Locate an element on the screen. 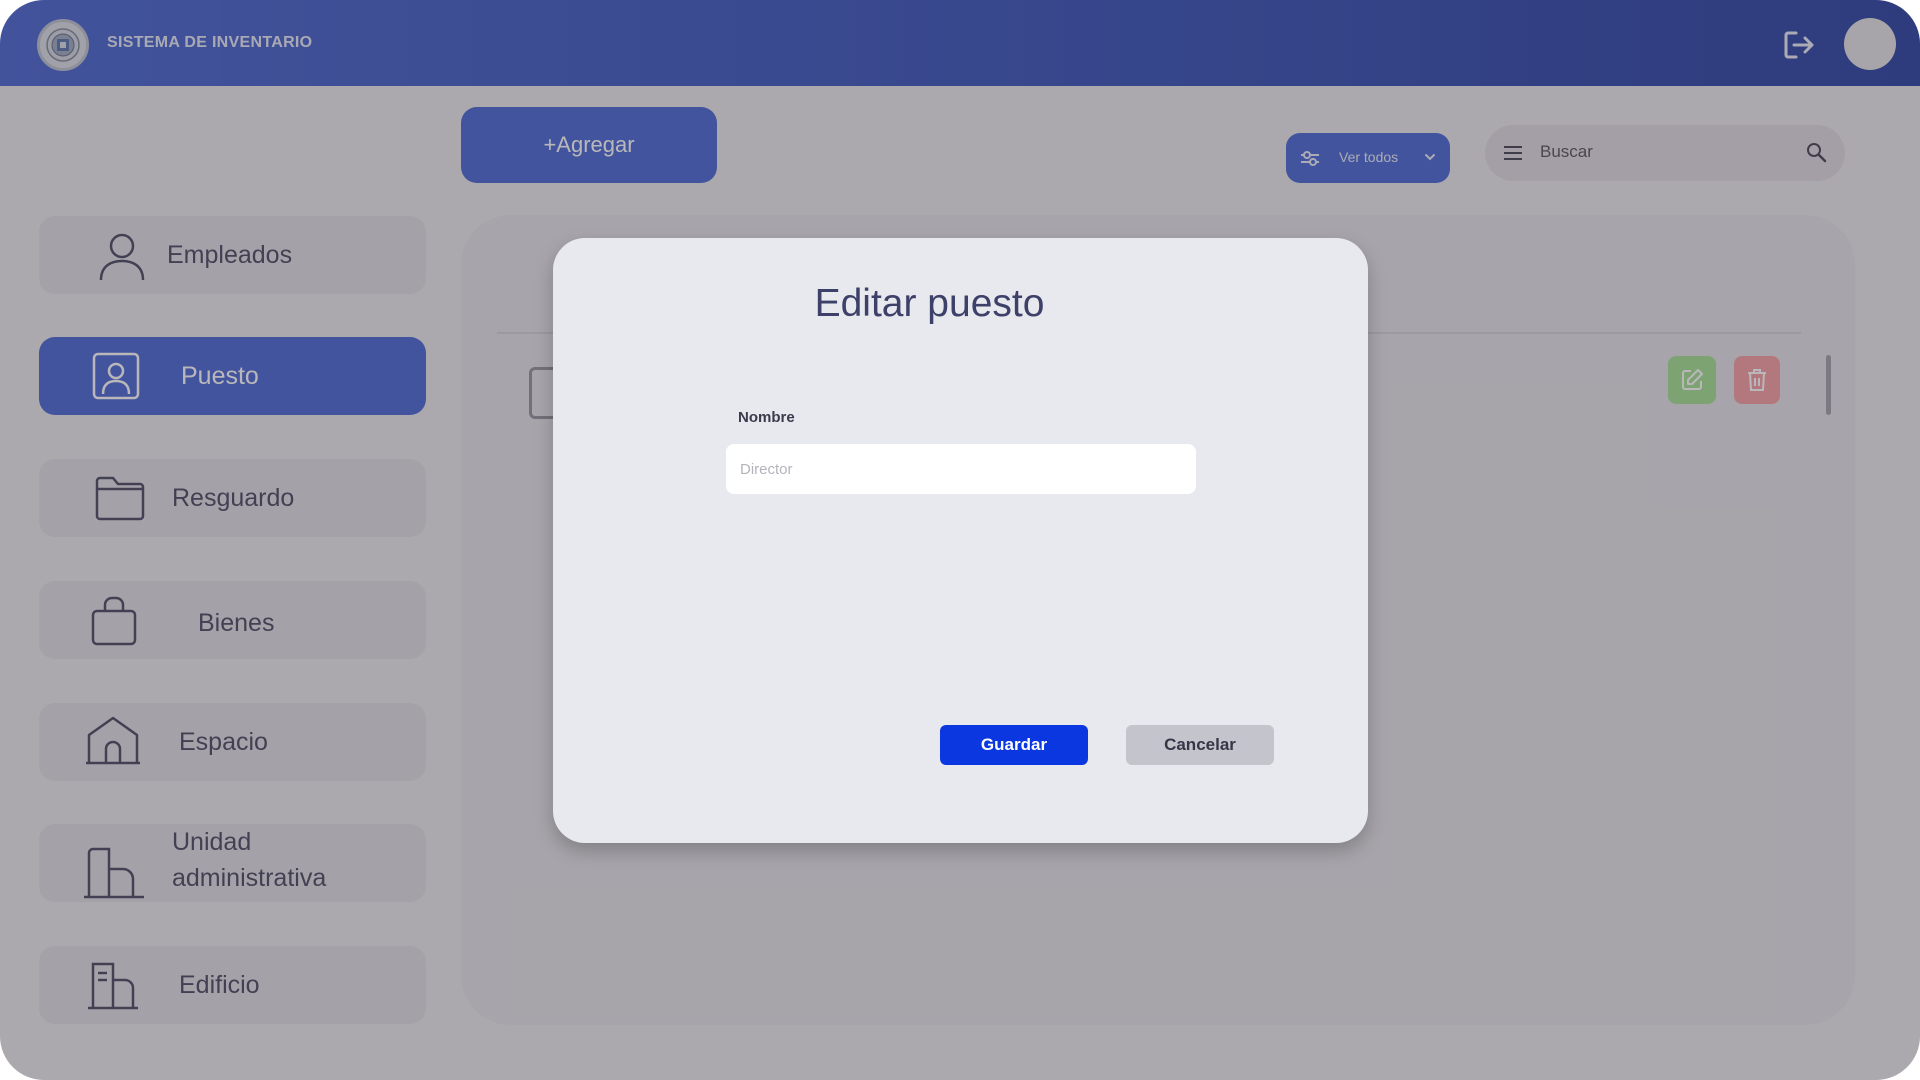 The width and height of the screenshot is (1920, 1080). name-field-label: Nombre is located at coordinates (766, 417).